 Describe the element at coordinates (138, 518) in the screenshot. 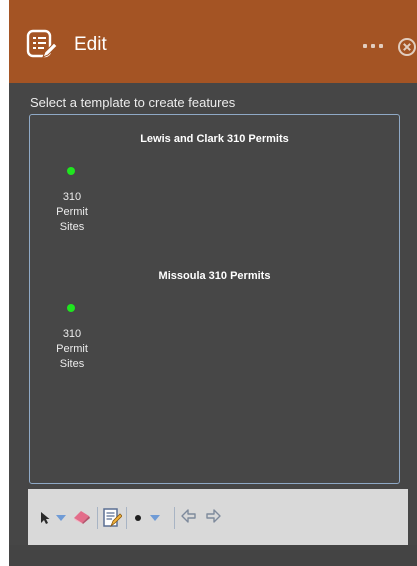

I see `point-icon` at that location.